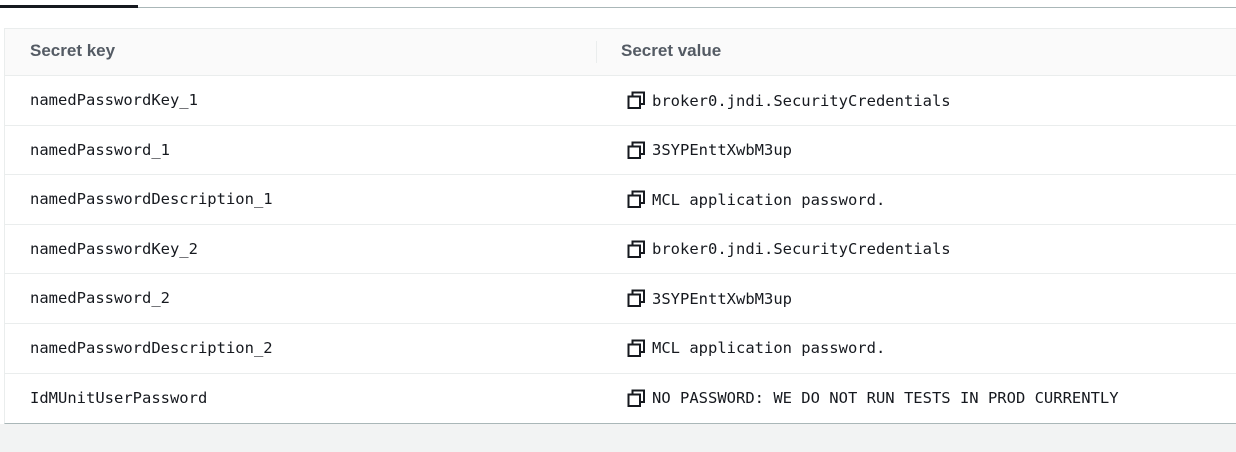 Image resolution: width=1236 pixels, height=452 pixels. Describe the element at coordinates (119, 397) in the screenshot. I see `secret-key-cell: IdMUnitUserPassword` at that location.